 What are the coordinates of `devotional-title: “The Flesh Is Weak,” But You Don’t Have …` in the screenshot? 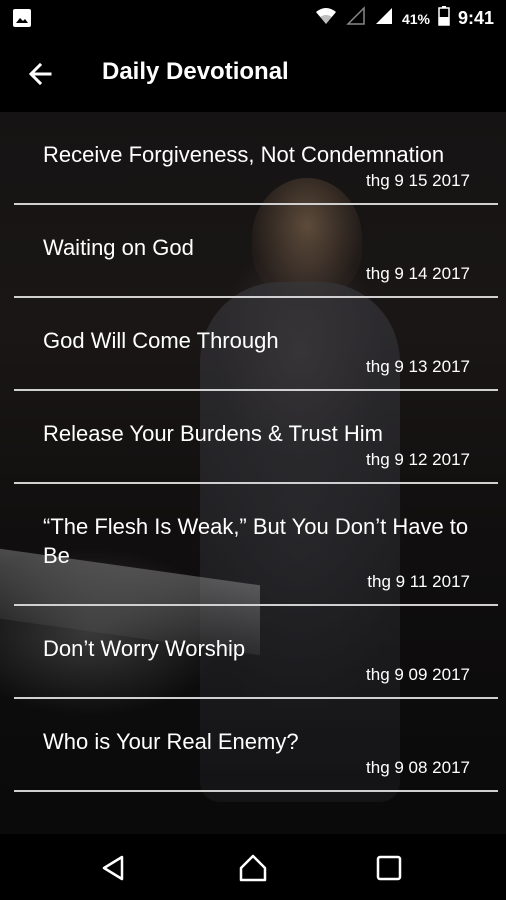 It's located at (256, 541).